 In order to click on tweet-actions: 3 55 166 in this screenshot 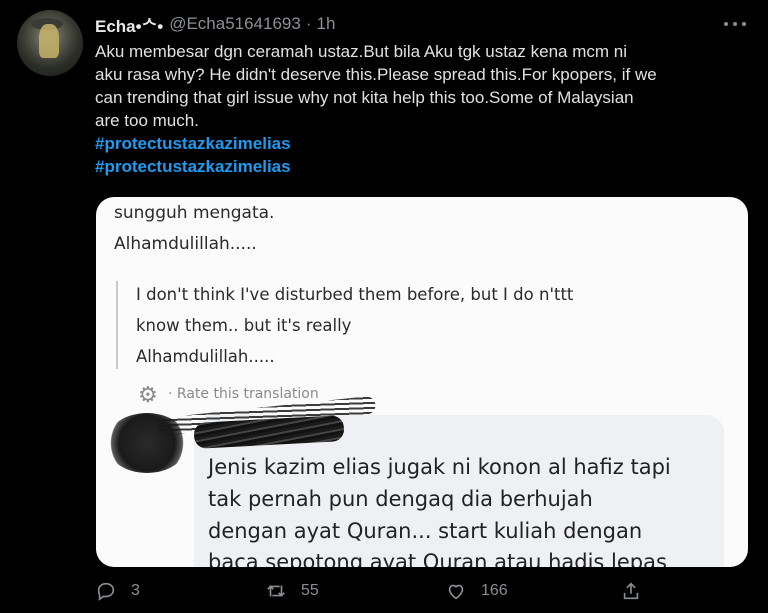, I will do `click(420, 593)`.